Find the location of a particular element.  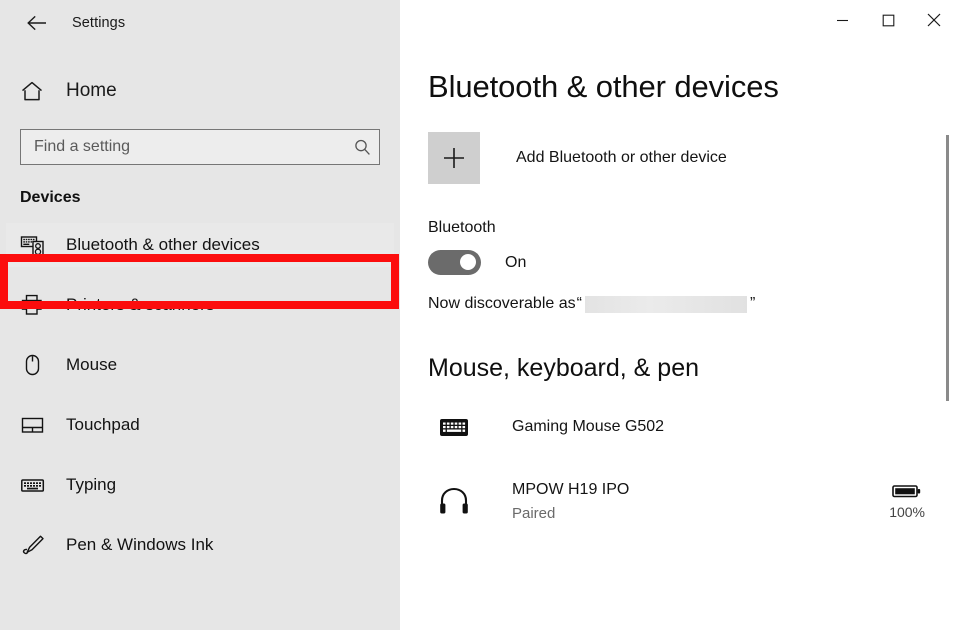

devices-group-header: Mouse, keyboard, & pen is located at coordinates (563, 368).